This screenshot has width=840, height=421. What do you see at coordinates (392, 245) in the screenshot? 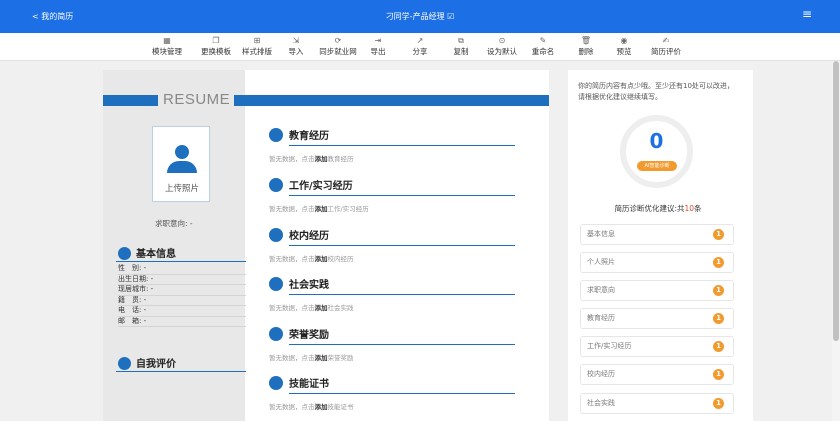
I see `campus-section: 校内经历 暂无数据，点击添加校内经历` at bounding box center [392, 245].